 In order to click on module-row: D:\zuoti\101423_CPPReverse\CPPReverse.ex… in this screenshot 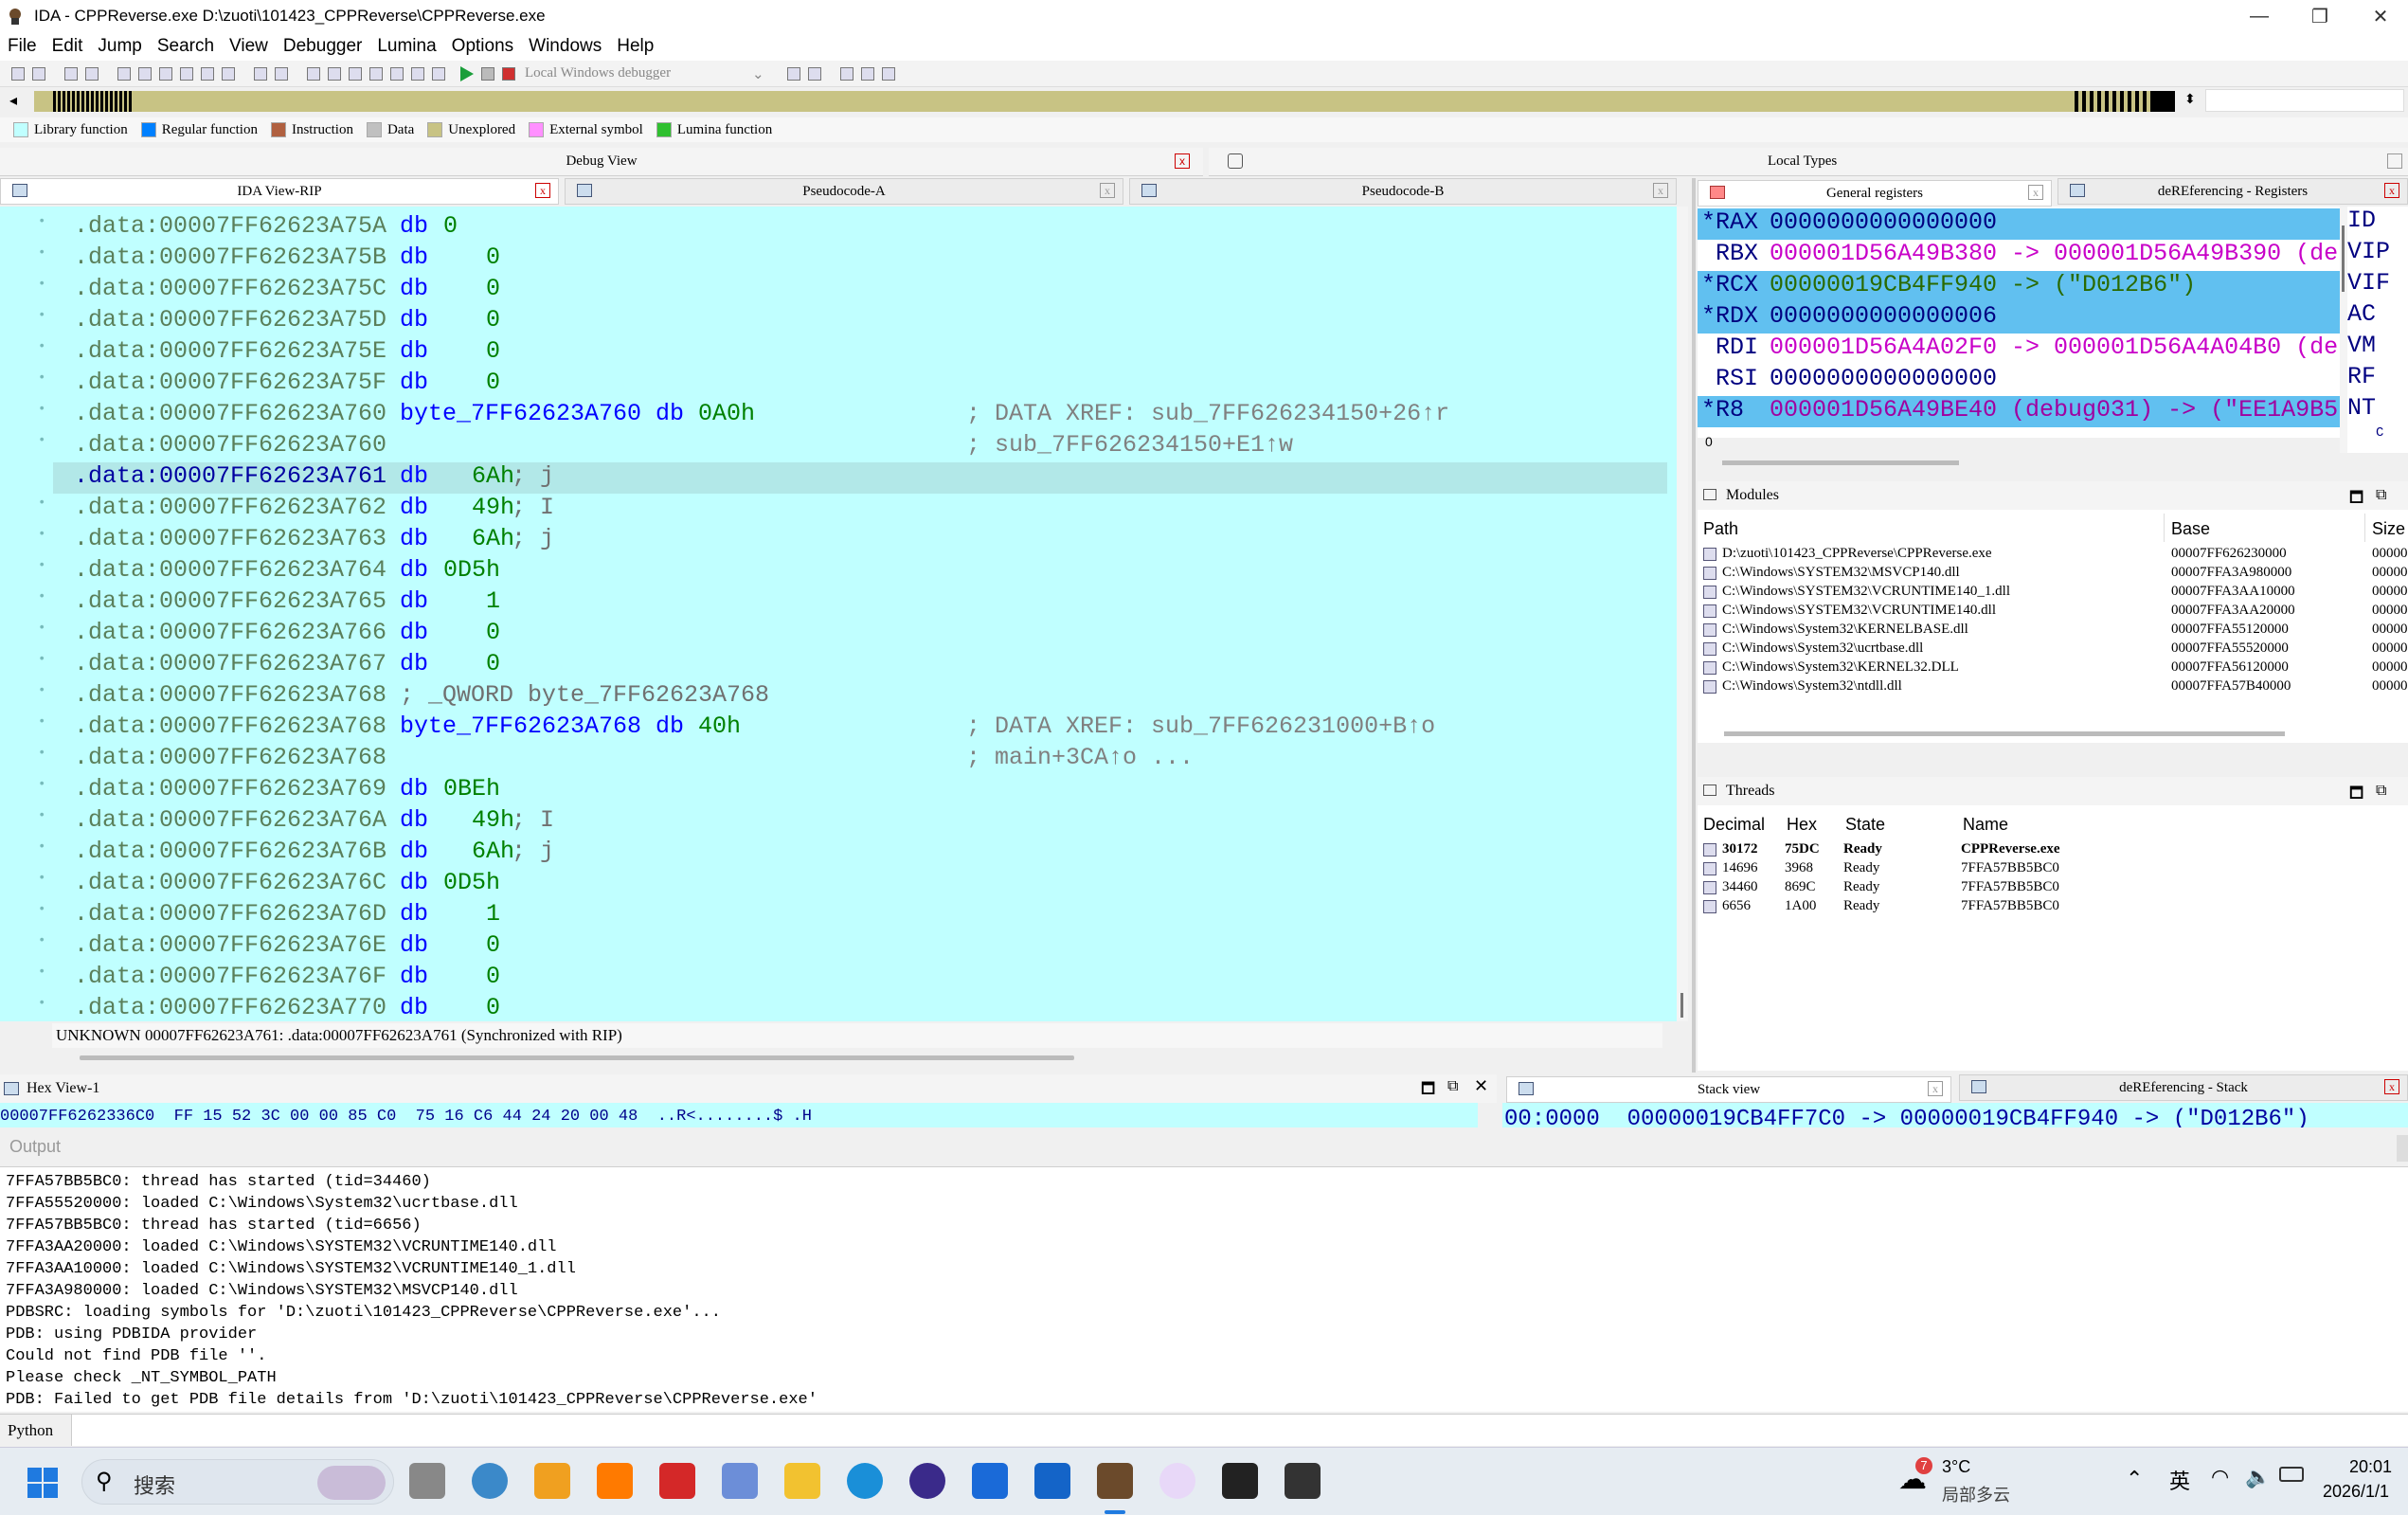, I will do `click(2053, 555)`.